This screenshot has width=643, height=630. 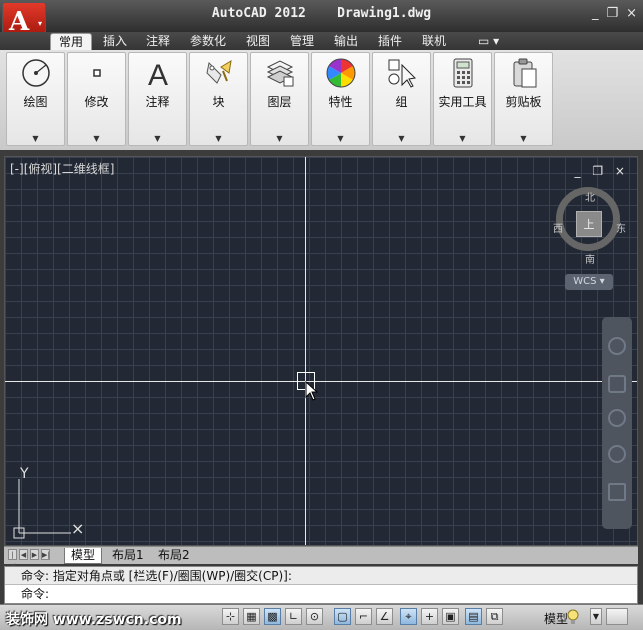 I want to click on window-title: AutoCAD 2012 Drawing1.dwg, so click(x=321, y=13).